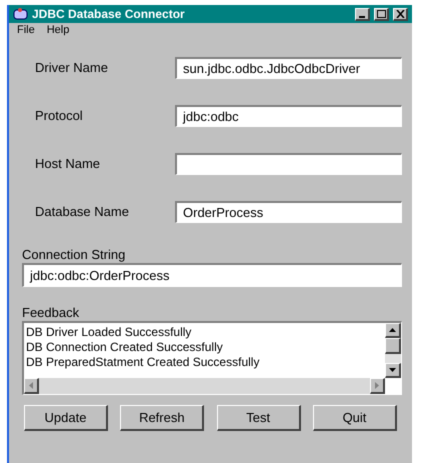 Image resolution: width=422 pixels, height=463 pixels. What do you see at coordinates (377, 386) in the screenshot?
I see `scroll-right-icon` at bounding box center [377, 386].